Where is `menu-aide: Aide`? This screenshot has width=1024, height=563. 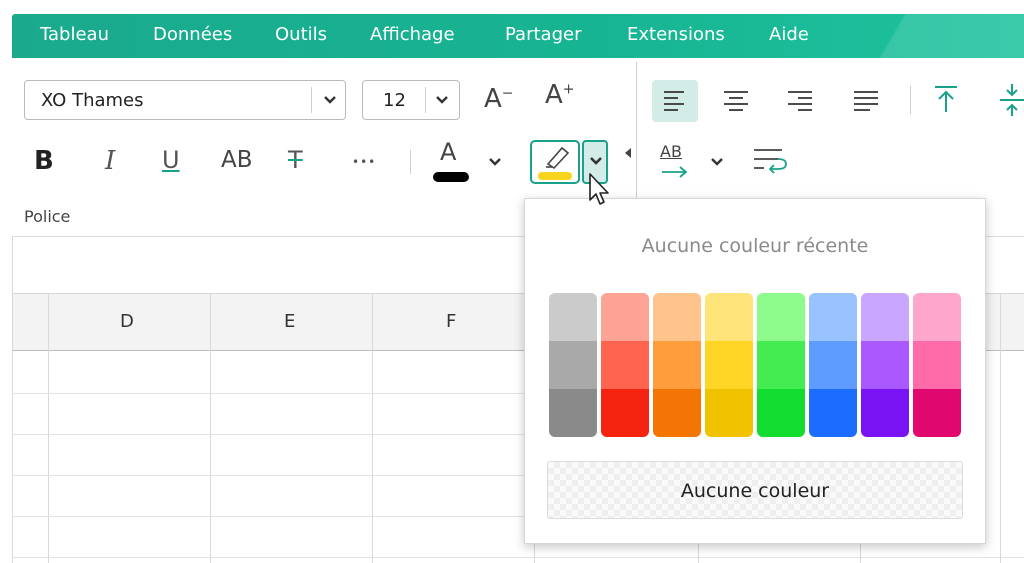 menu-aide: Aide is located at coordinates (789, 34).